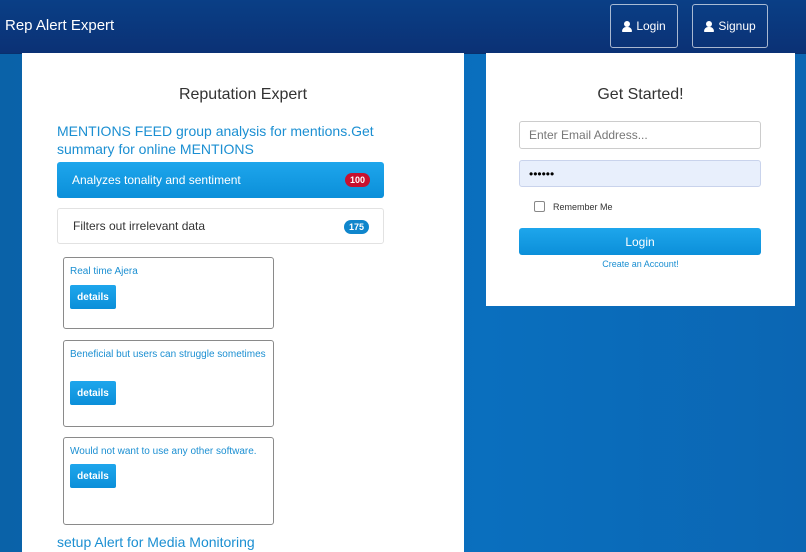 The height and width of the screenshot is (552, 806). What do you see at coordinates (243, 94) in the screenshot?
I see `panel-title: Reputation Expert` at bounding box center [243, 94].